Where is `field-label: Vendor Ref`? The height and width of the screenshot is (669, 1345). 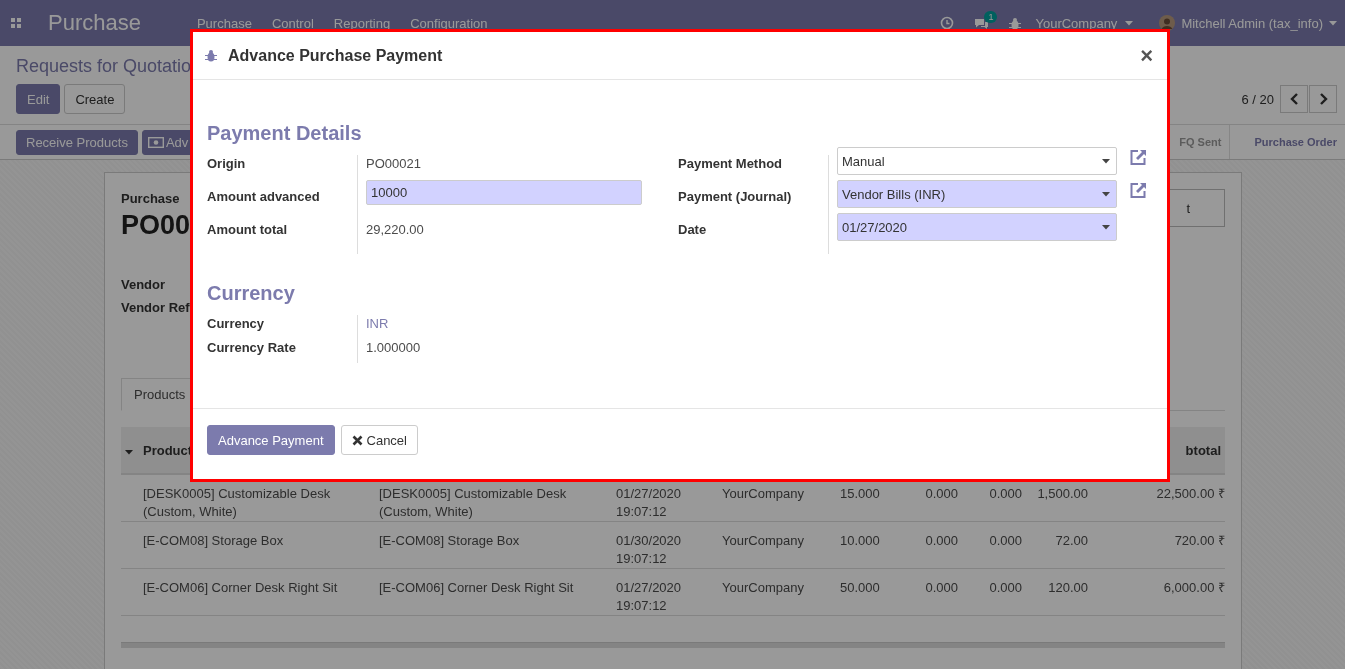 field-label: Vendor Ref is located at coordinates (155, 307).